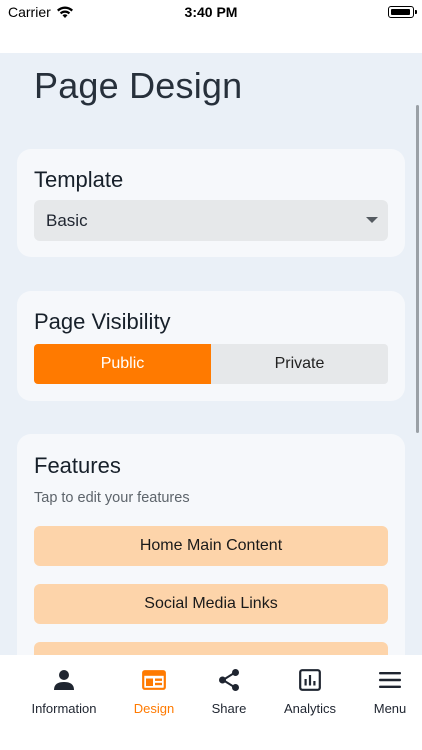 The width and height of the screenshot is (422, 750). I want to click on analytics-icon, so click(310, 680).